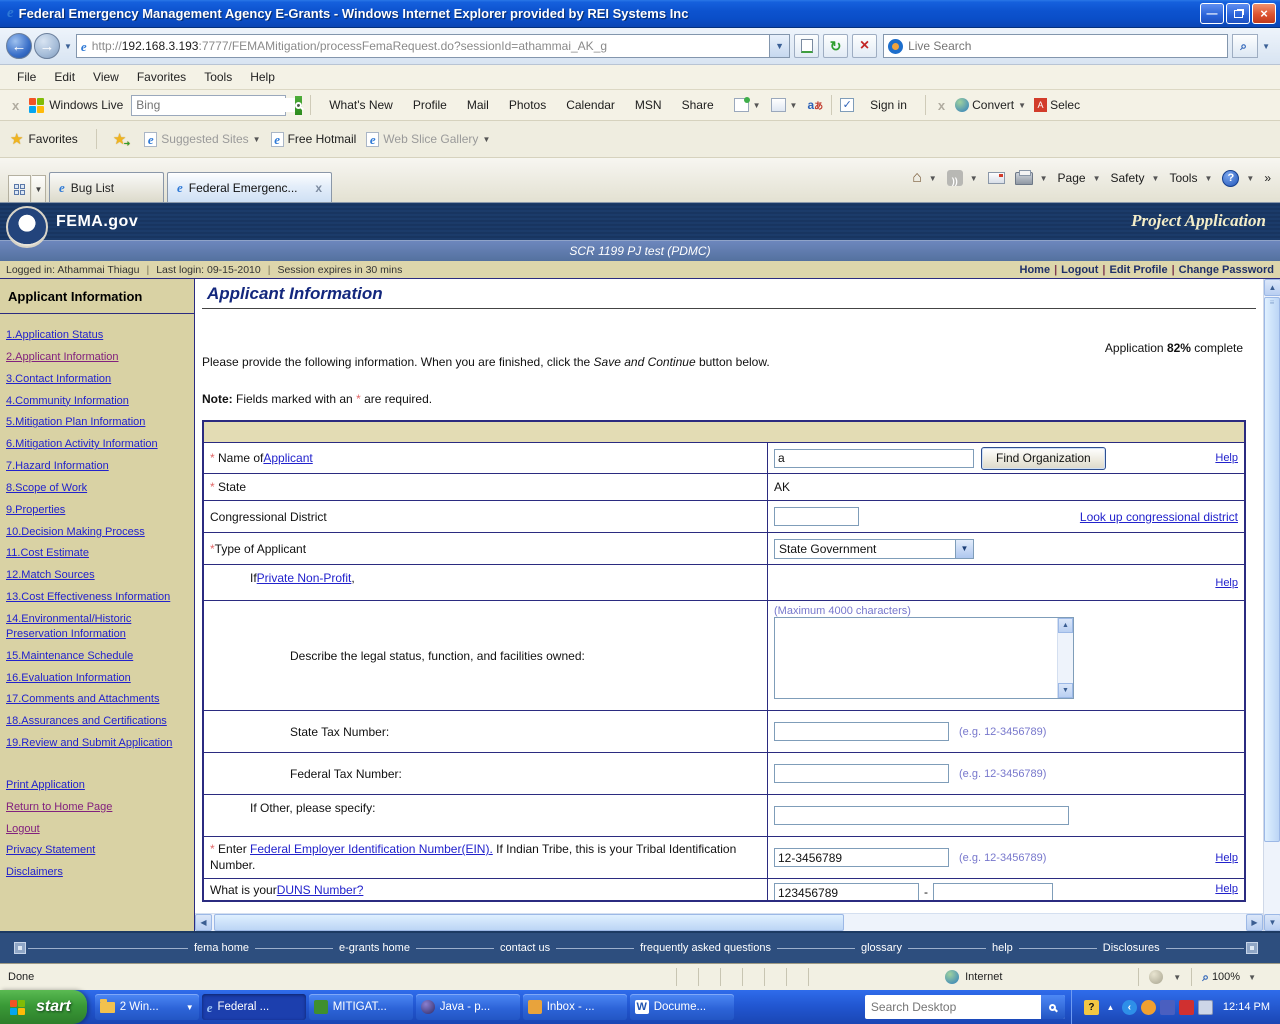  I want to click on sidebar-item-evaluation-information: 16.Evaluation Information, so click(97, 678).